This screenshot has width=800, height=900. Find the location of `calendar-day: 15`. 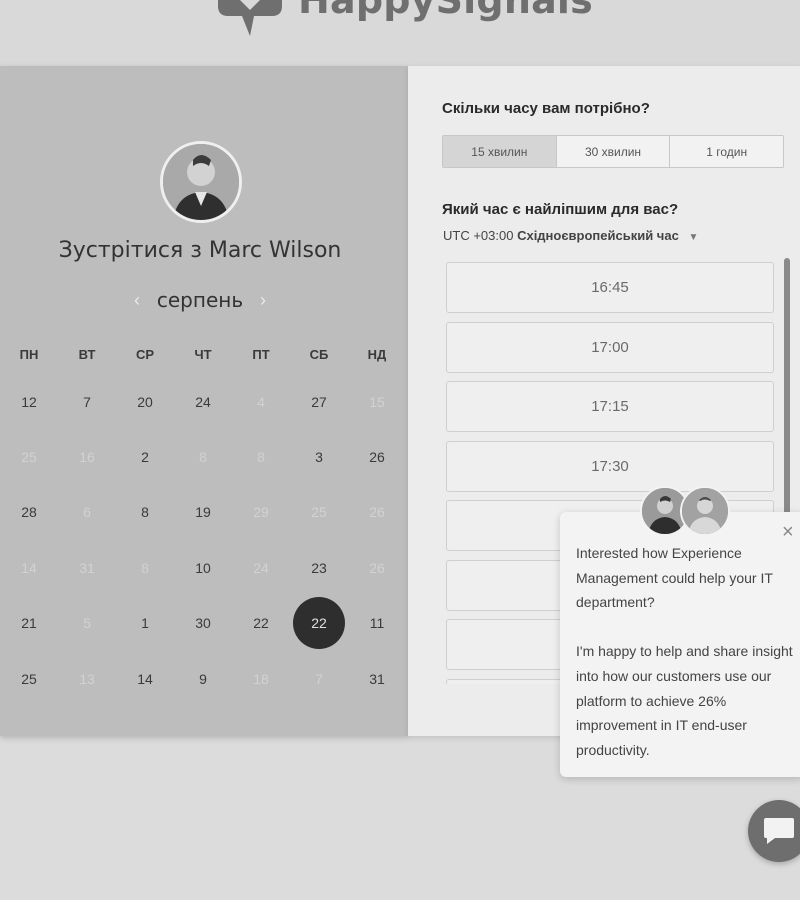

calendar-day: 15 is located at coordinates (377, 401).